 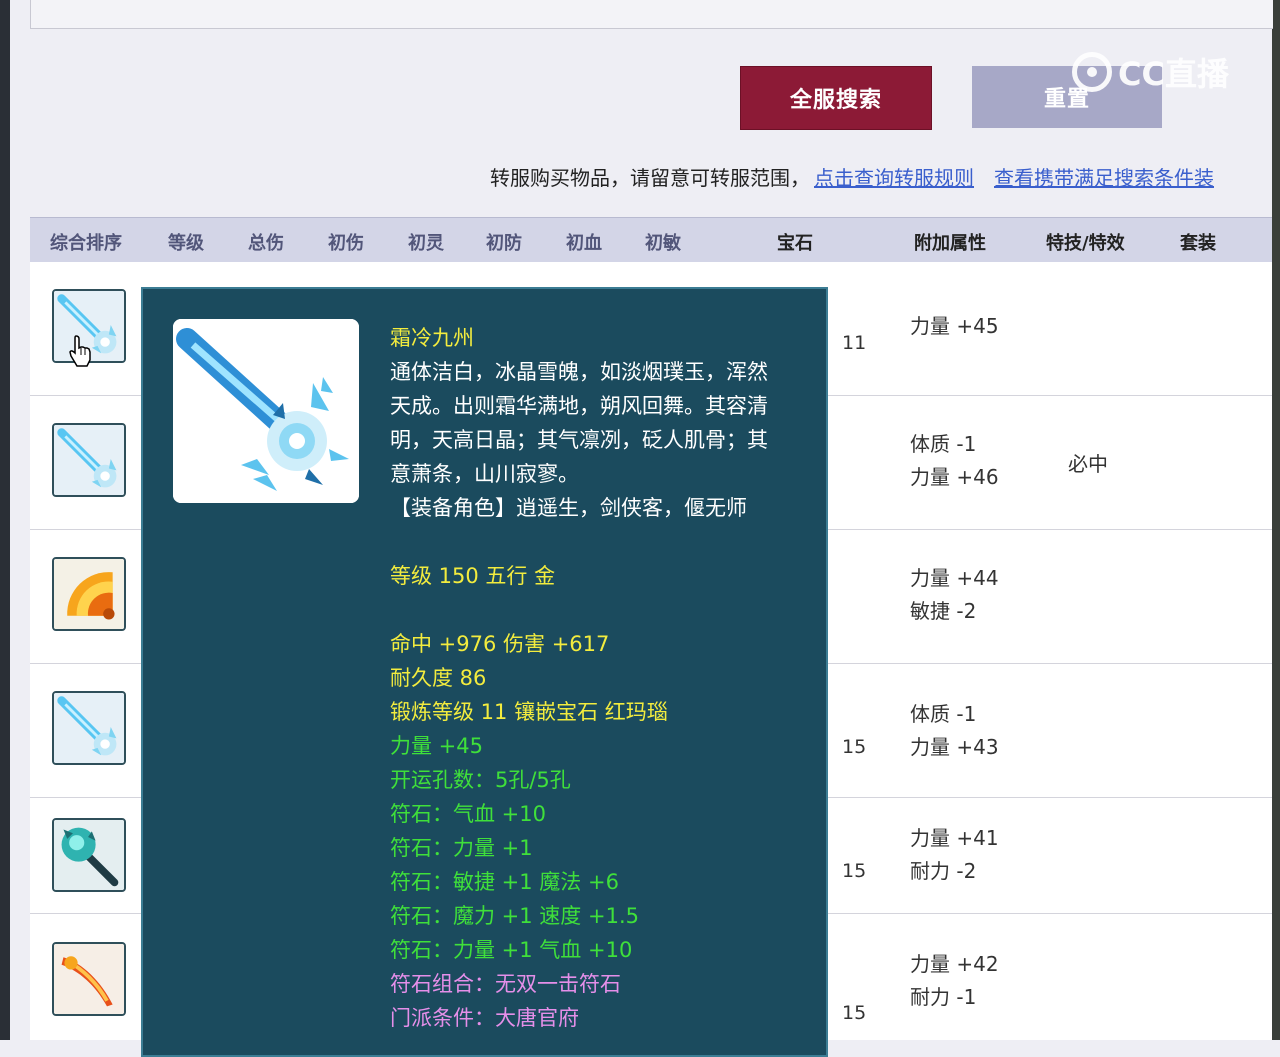 What do you see at coordinates (954, 595) in the screenshot?
I see `extra-attributes: 力量 +44 敏捷 -2` at bounding box center [954, 595].